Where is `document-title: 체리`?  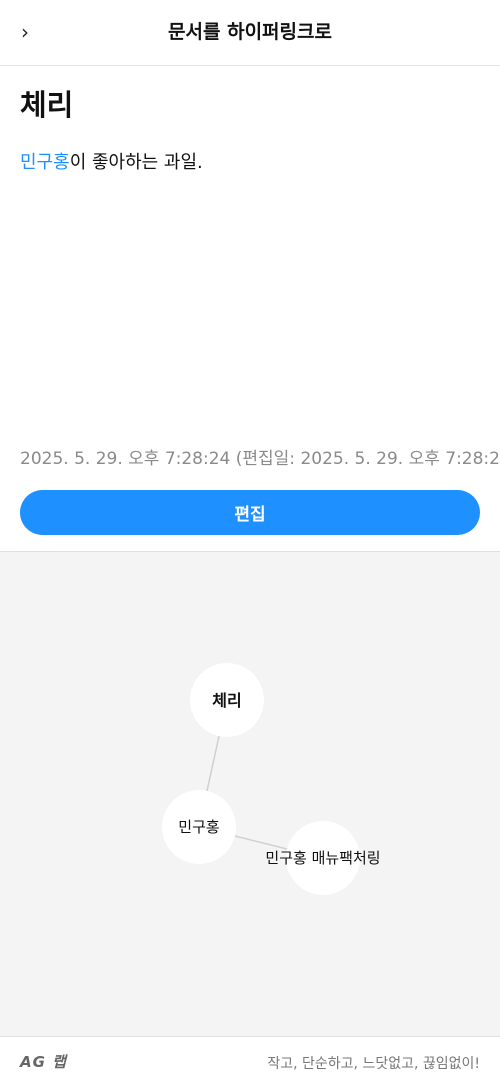
document-title: 체리 is located at coordinates (47, 105).